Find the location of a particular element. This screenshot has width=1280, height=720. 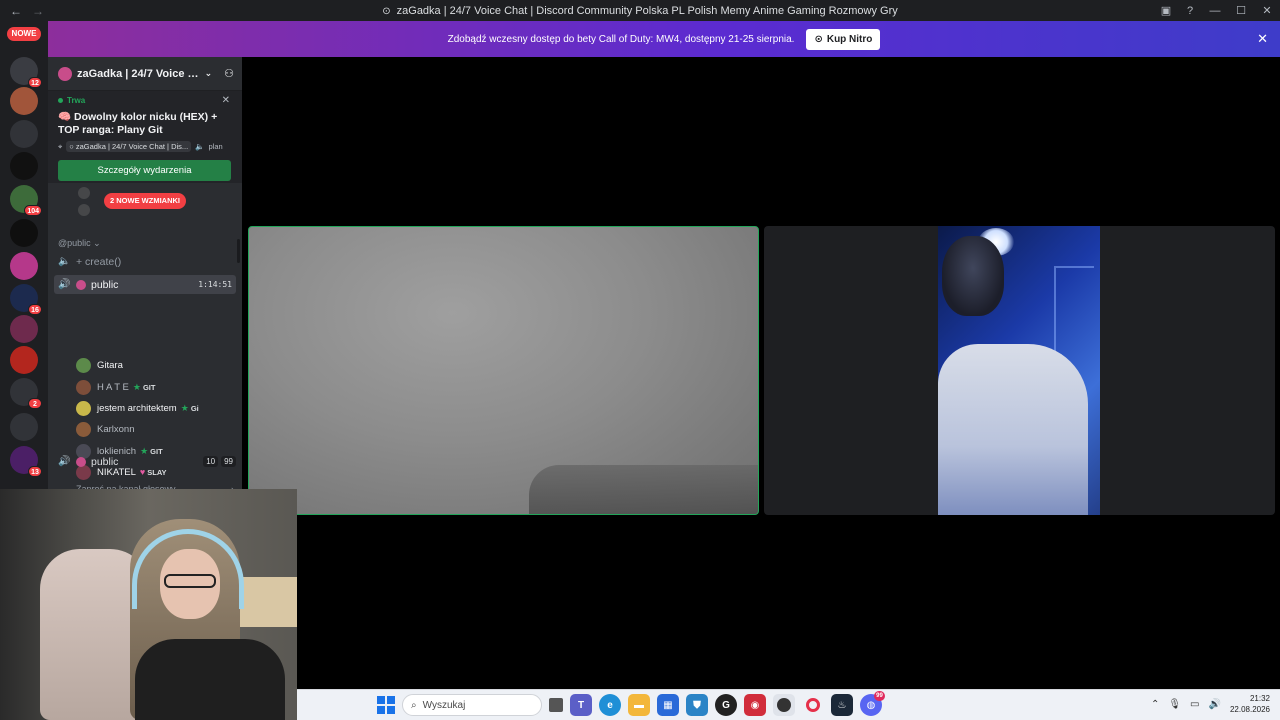

voice-user: jestem architektem ★ Gi is located at coordinates (155, 408).